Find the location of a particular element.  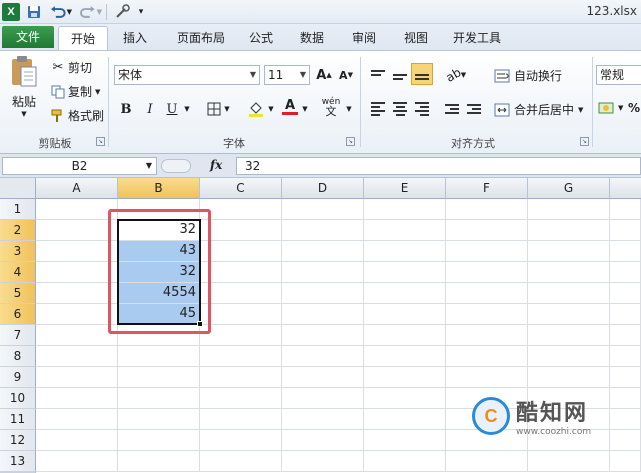

select-all-corner is located at coordinates (18, 188).